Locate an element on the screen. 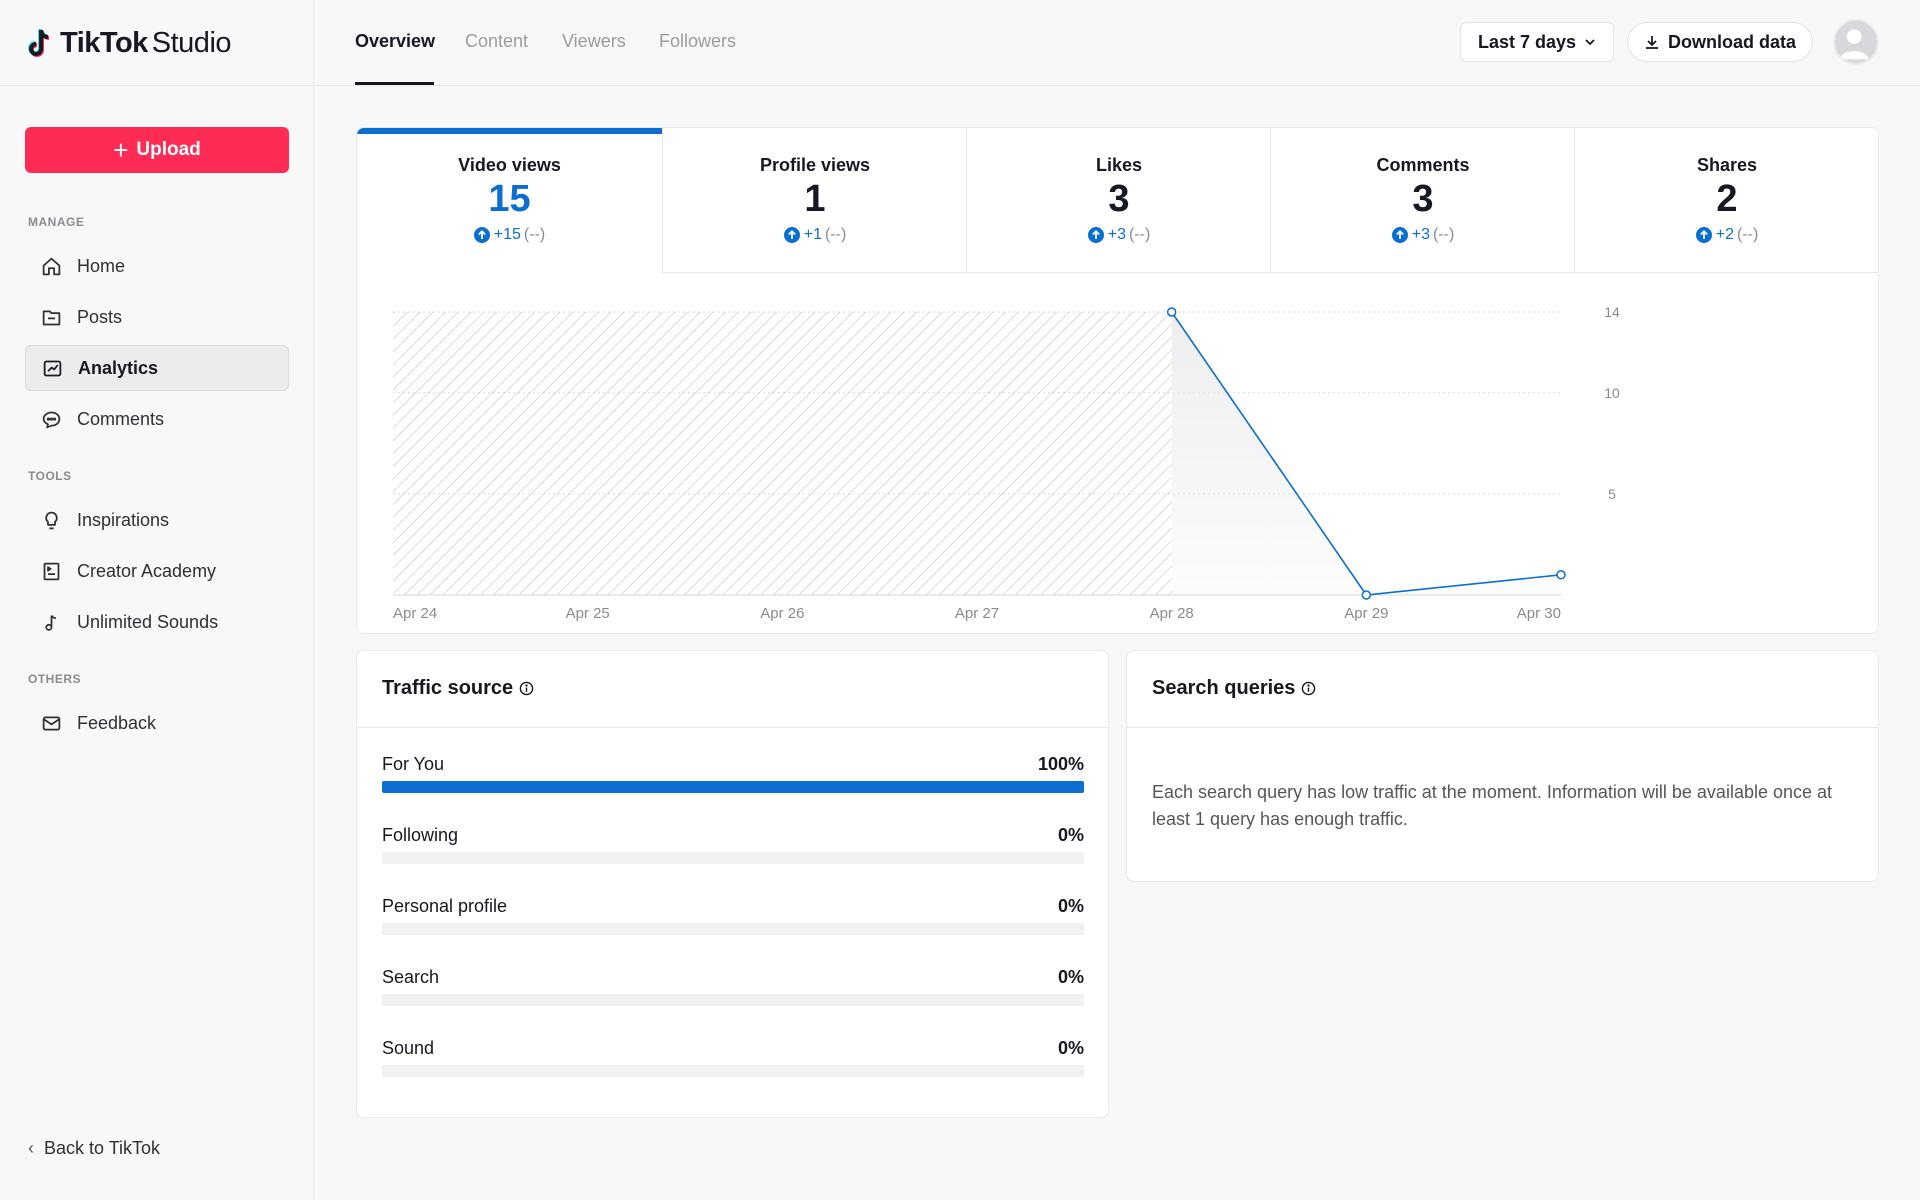 This screenshot has height=1200, width=1920. y-tick-label: 5 is located at coordinates (1612, 494).